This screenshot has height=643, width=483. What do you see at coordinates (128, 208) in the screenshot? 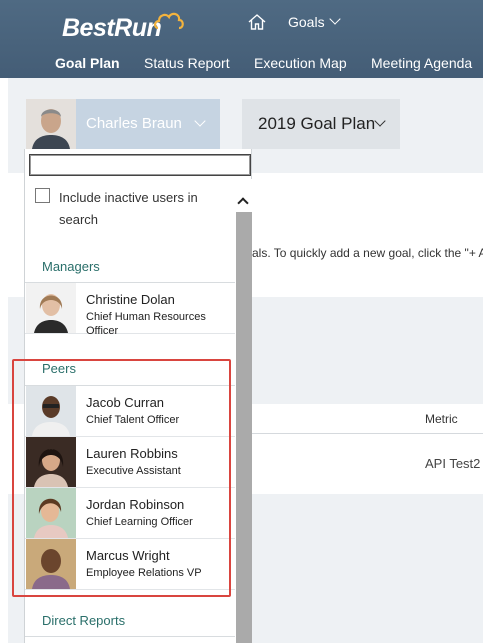
I see `include-inactive-label: Include inactive users in search` at bounding box center [128, 208].